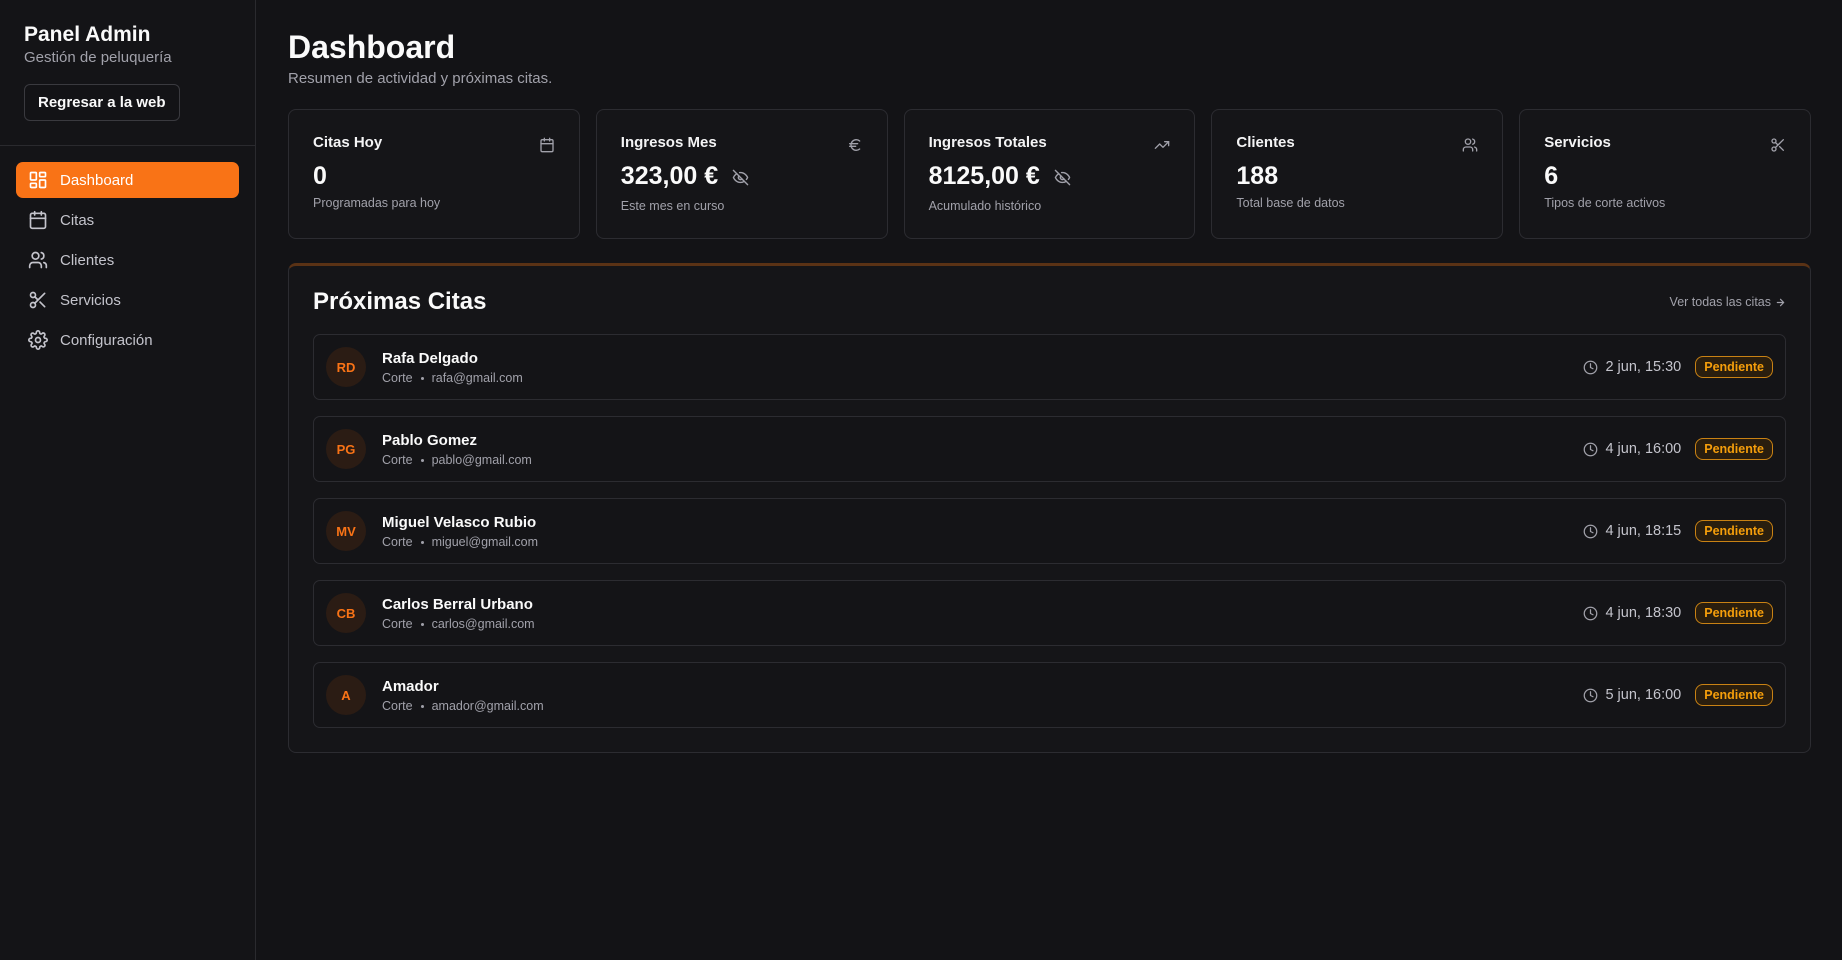  I want to click on sidebar-item-label: Dashboard, so click(97, 180).